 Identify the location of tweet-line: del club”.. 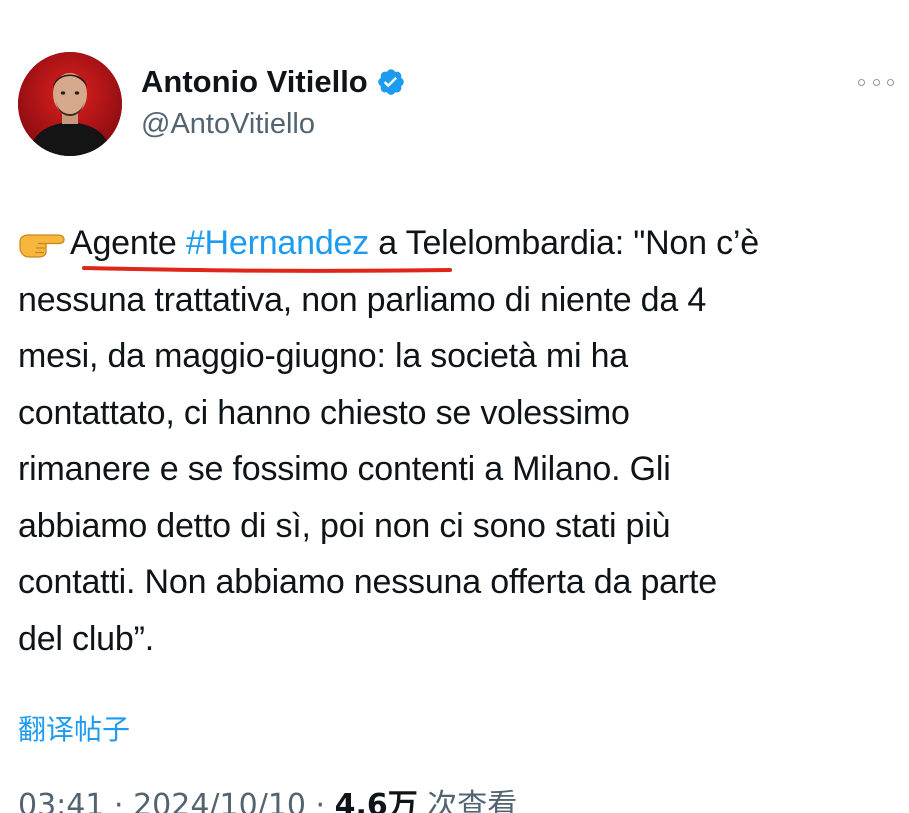
(86, 638).